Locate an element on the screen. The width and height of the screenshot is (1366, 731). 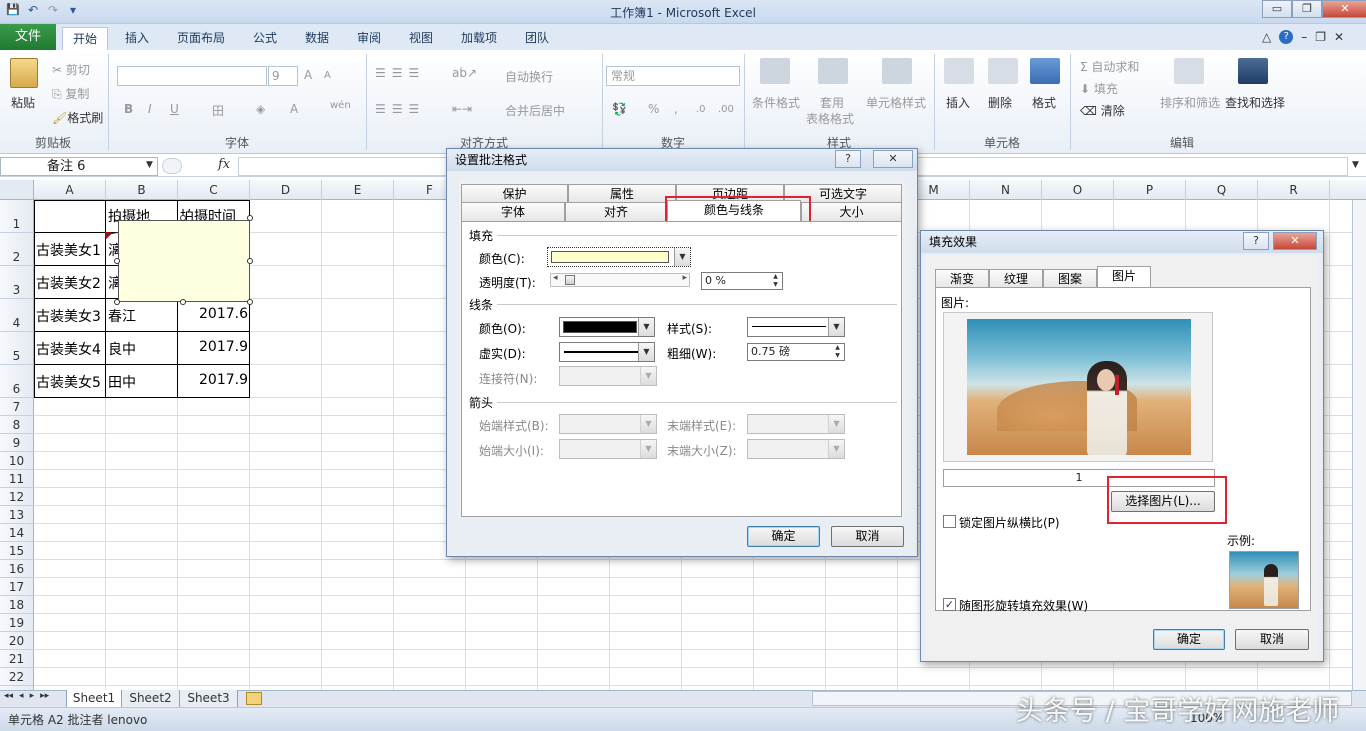
tab-data: 数据 is located at coordinates (317, 38).